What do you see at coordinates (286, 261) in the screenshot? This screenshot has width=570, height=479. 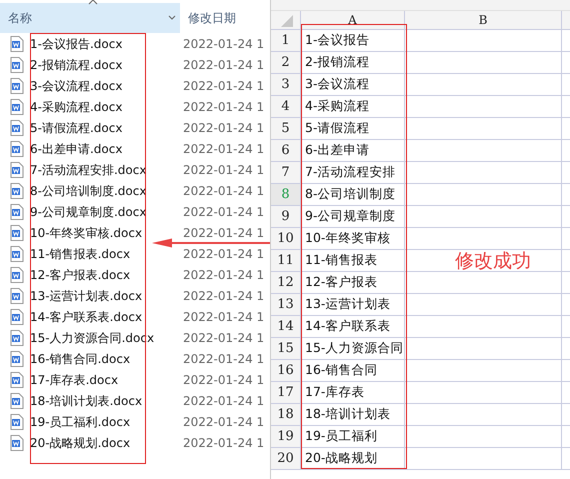 I see `row-header: 11` at bounding box center [286, 261].